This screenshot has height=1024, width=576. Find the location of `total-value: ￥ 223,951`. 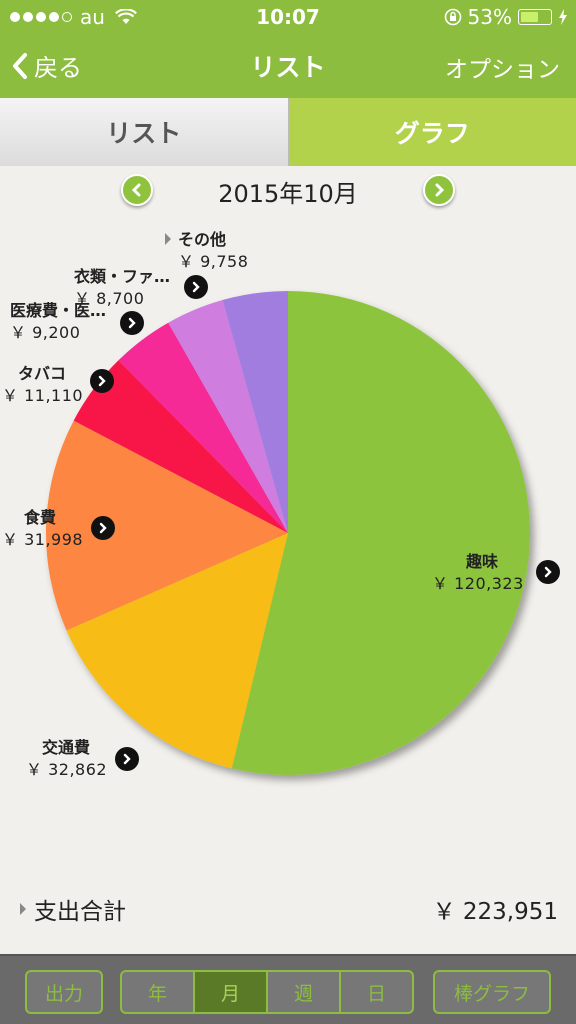

total-value: ￥ 223,951 is located at coordinates (495, 912).